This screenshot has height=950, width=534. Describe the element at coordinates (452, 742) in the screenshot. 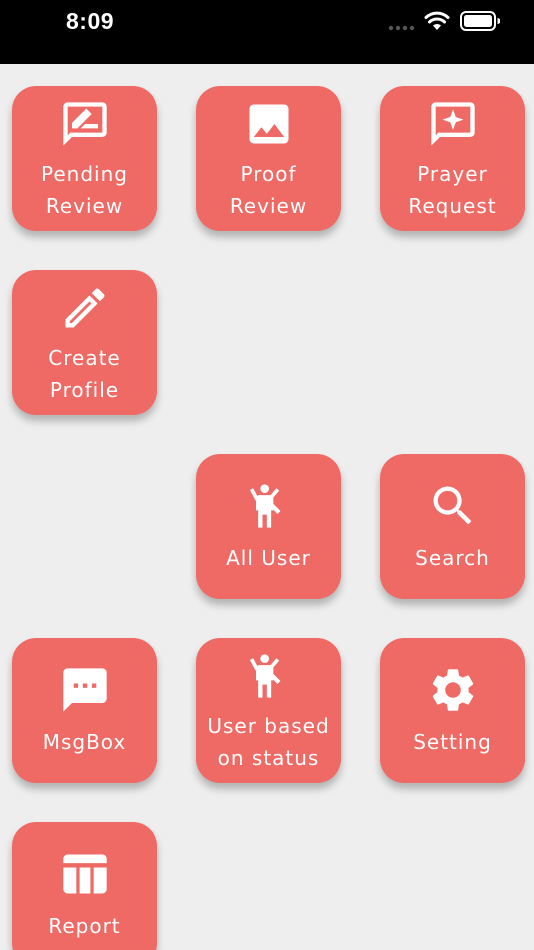

I see `setting-label: Setting` at that location.